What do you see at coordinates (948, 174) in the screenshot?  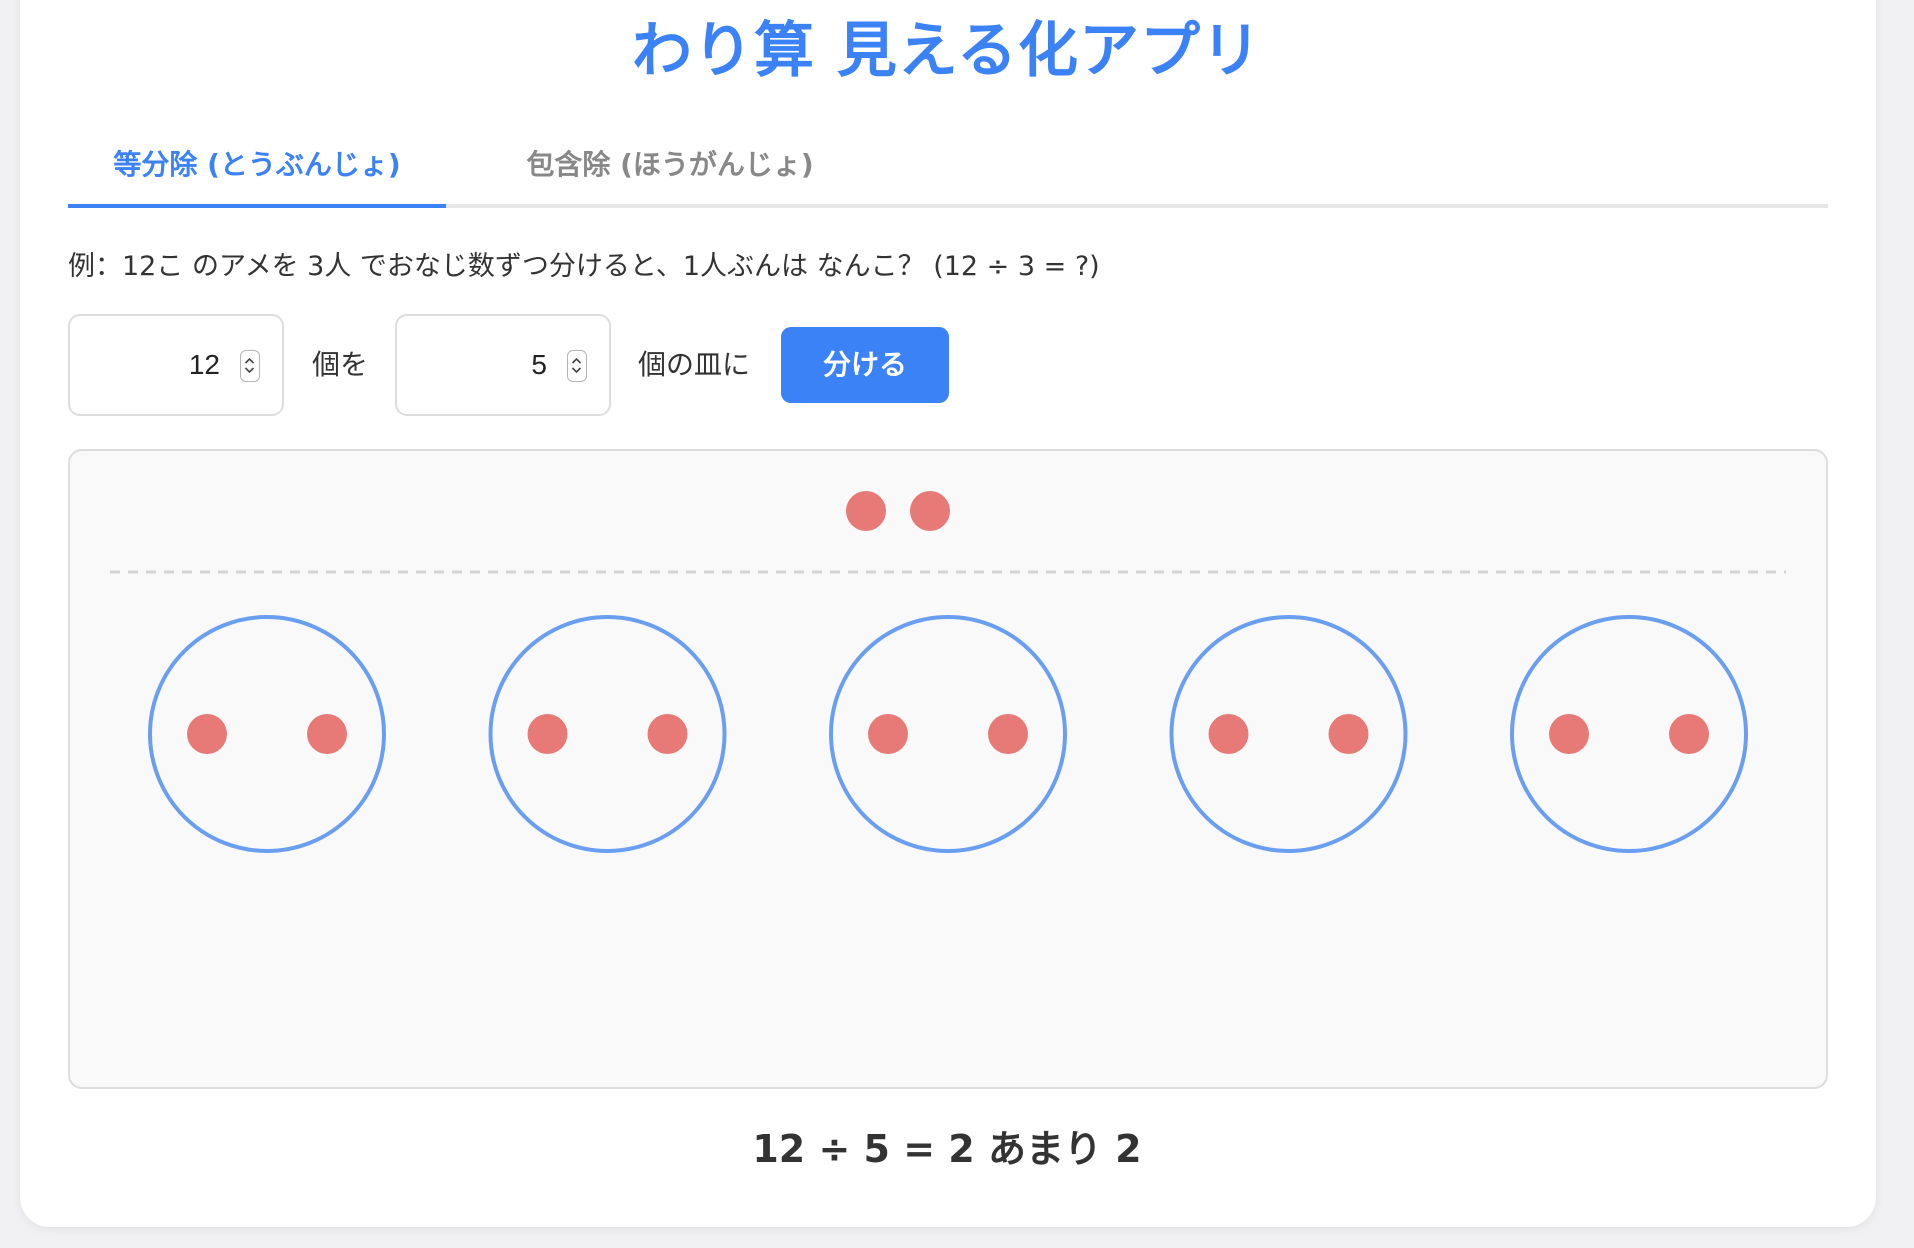 I see `tab-bar: 等分除 (とうぶんじょ) 包含除 (ほうがんじょ)` at bounding box center [948, 174].